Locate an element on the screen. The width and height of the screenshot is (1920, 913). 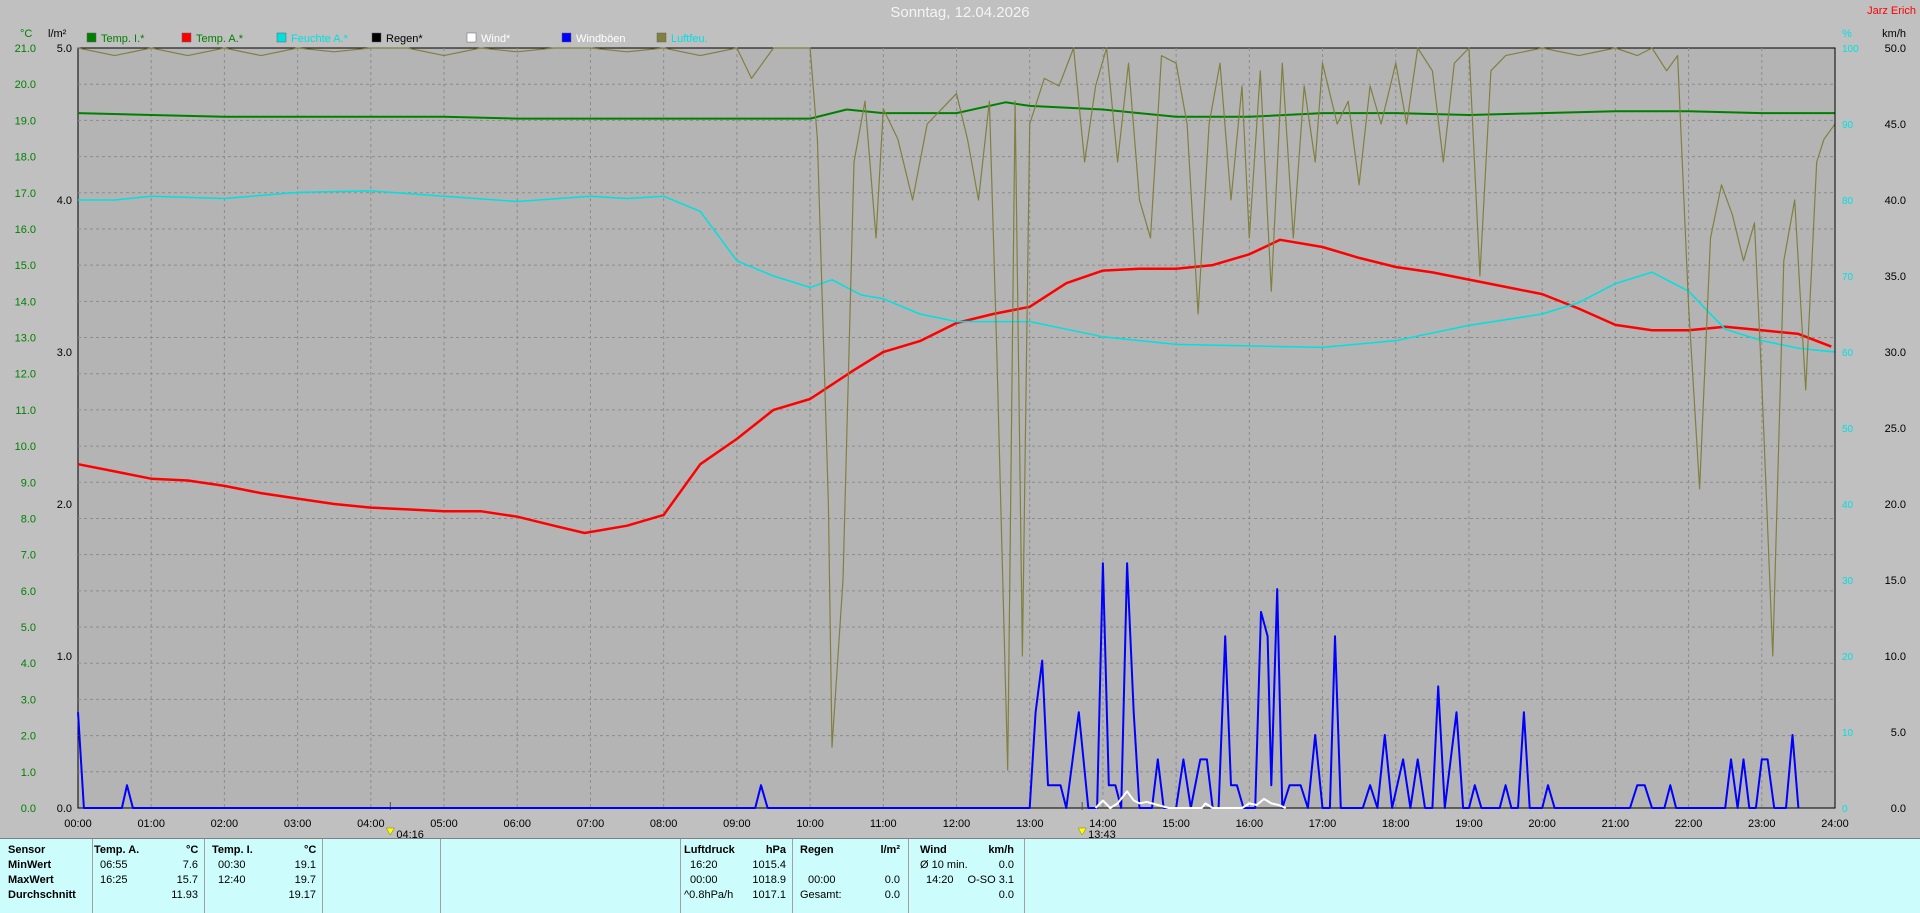
pct-tick-label: 40 is located at coordinates (1848, 505).